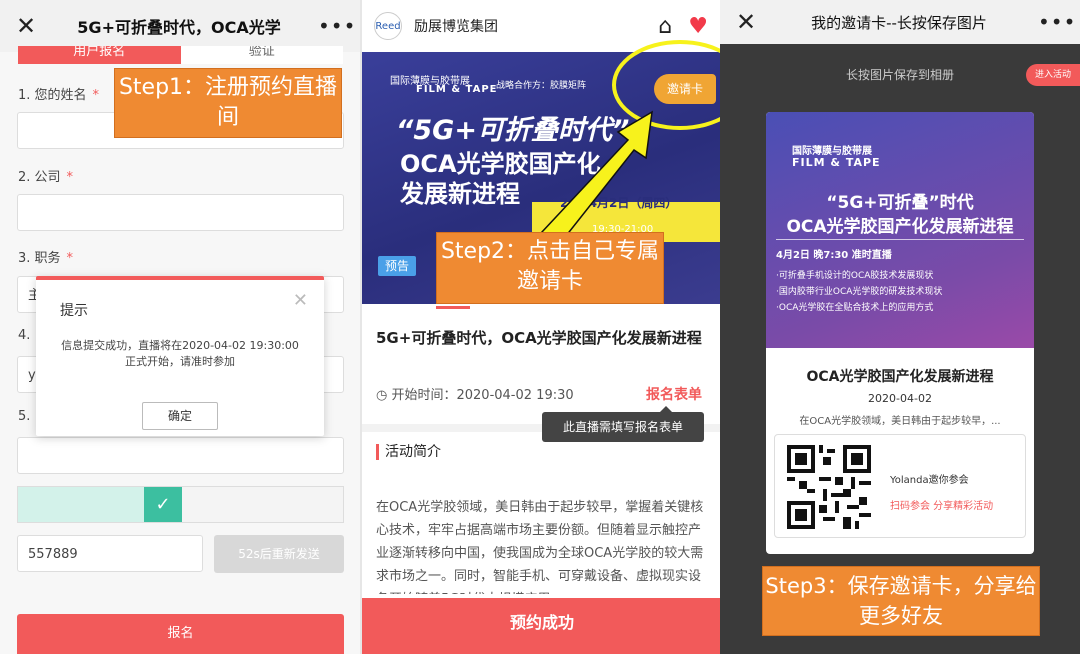  I want to click on form-tabs: 用户报名 验证, so click(180, 55).